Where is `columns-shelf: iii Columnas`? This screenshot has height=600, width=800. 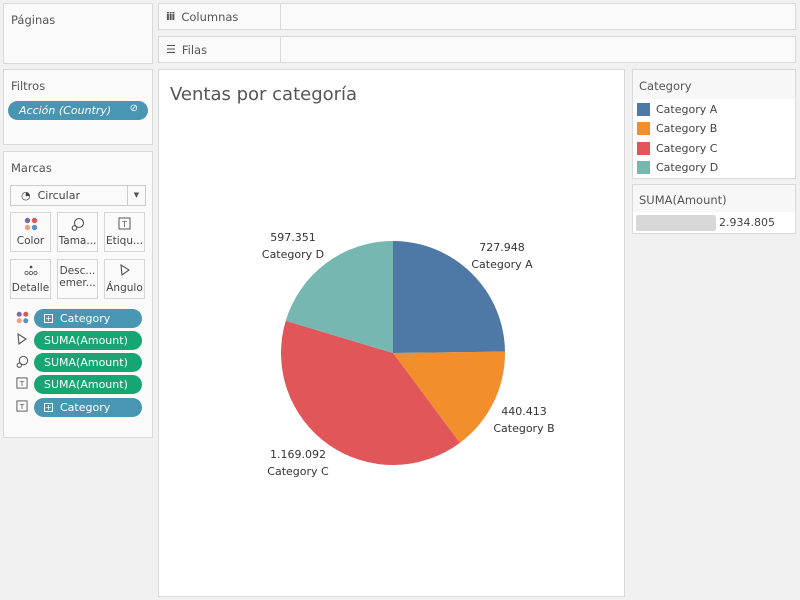 columns-shelf: iii Columnas is located at coordinates (477, 16).